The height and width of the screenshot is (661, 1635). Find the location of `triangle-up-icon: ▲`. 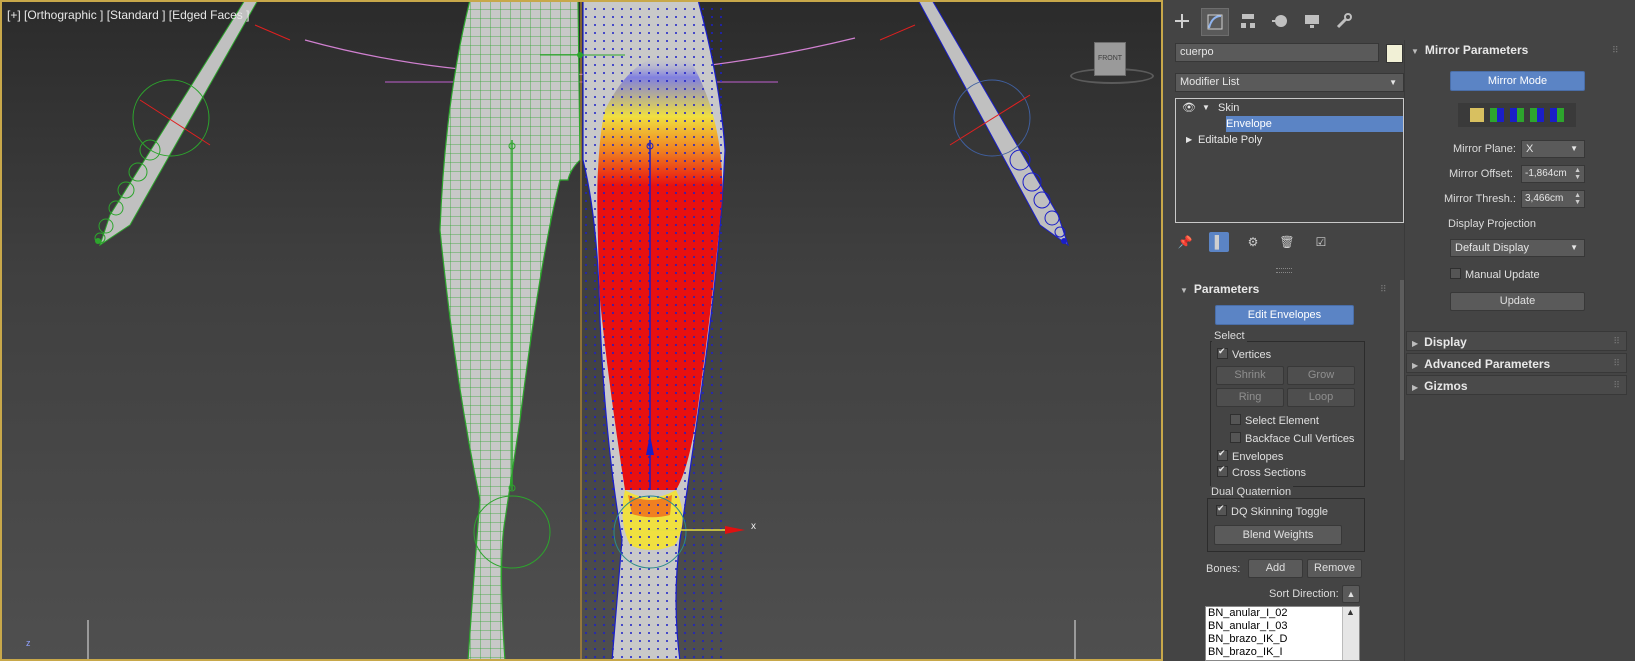

triangle-up-icon: ▲ is located at coordinates (1351, 594).